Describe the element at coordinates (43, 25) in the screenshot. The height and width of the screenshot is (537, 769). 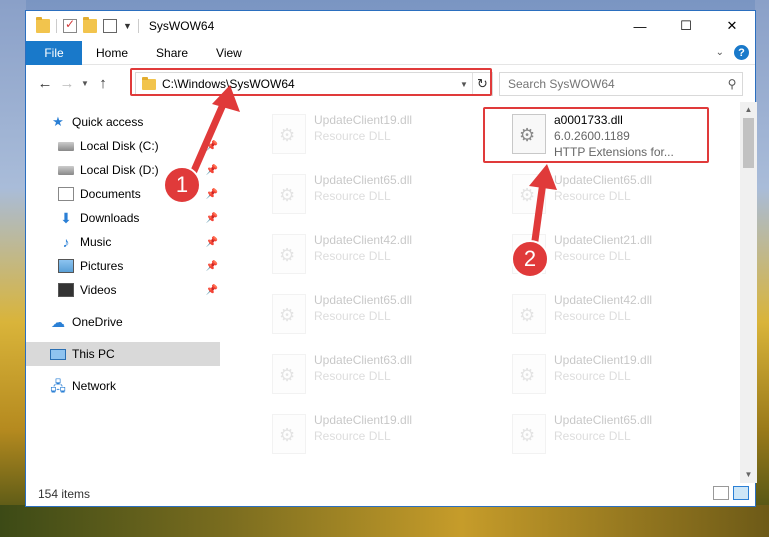
I see `folder-icon` at that location.